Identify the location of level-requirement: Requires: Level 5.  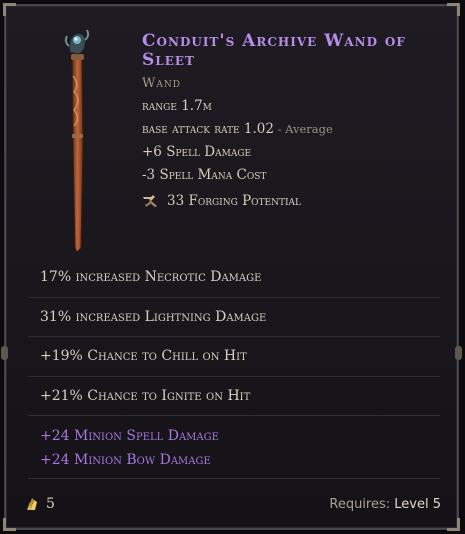
(385, 504).